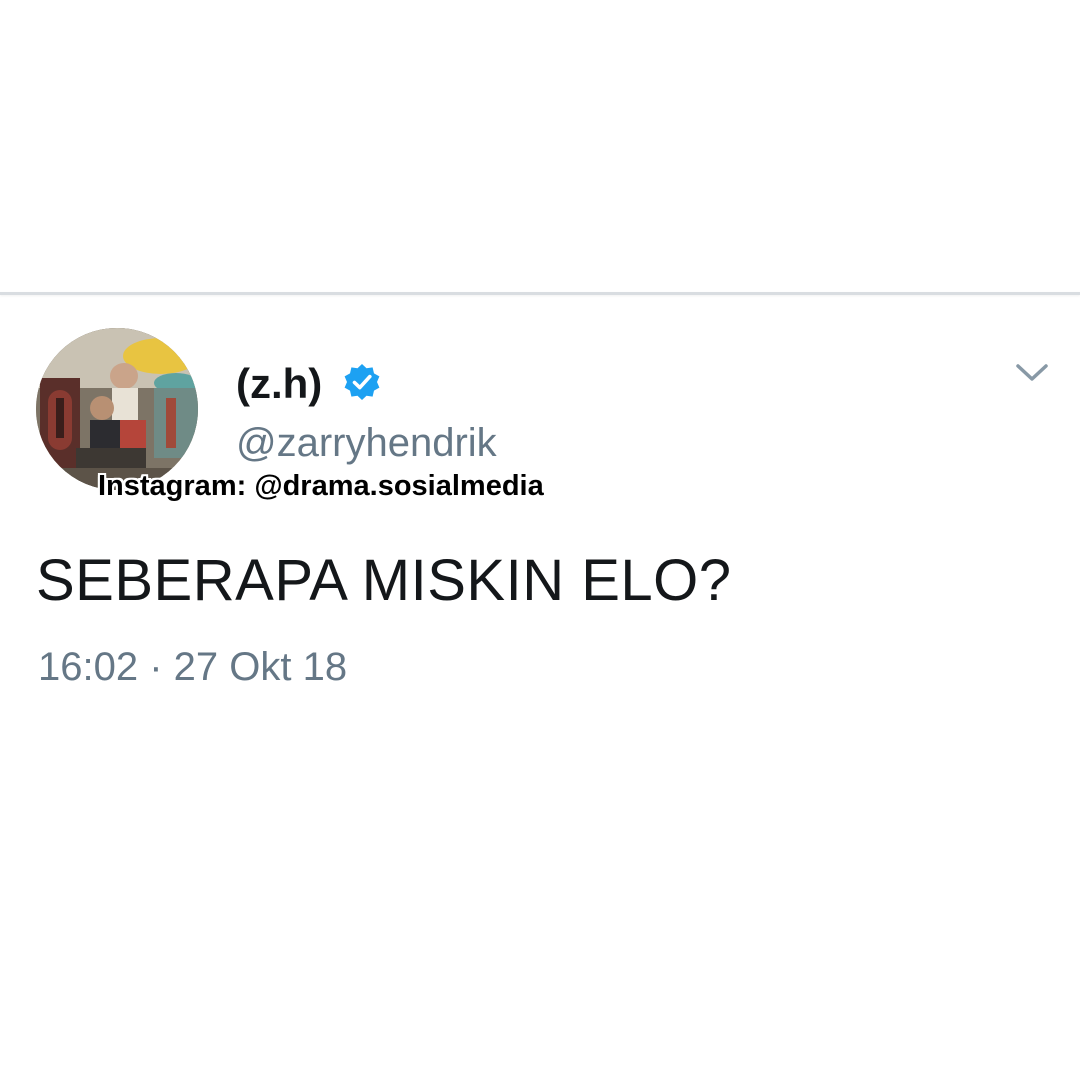 The width and height of the screenshot is (1080, 1080). What do you see at coordinates (321, 486) in the screenshot?
I see `instagram-watermark: Instagram: @drama.sosialmedia` at bounding box center [321, 486].